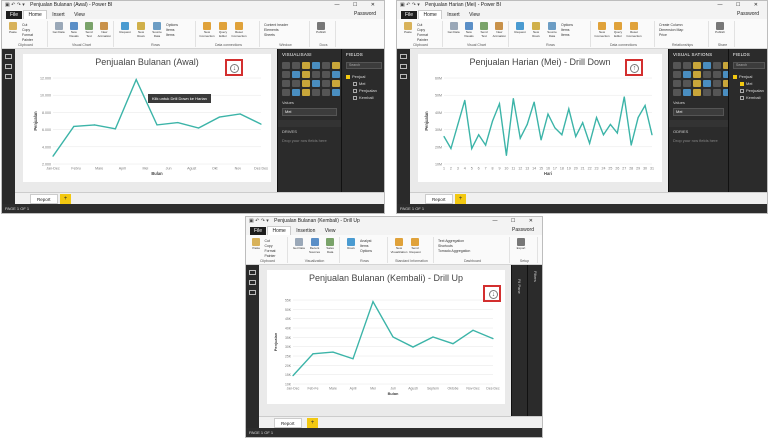  What do you see at coordinates (413, 388) in the screenshot?
I see `x-tick-label: Agusti` at bounding box center [413, 388].